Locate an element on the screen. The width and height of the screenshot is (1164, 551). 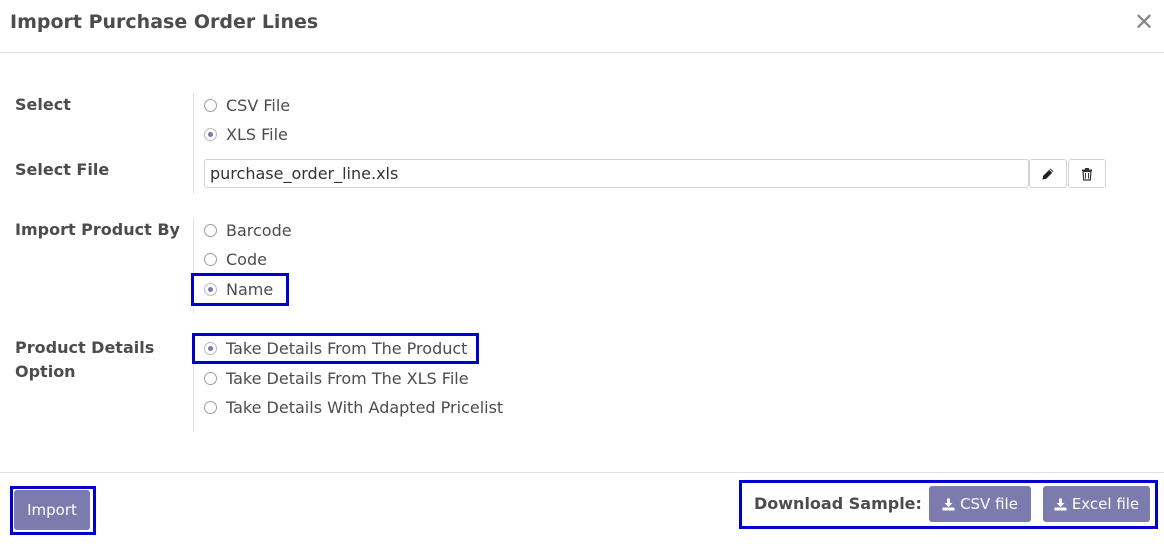
highlight-download-sample is located at coordinates (948, 504).